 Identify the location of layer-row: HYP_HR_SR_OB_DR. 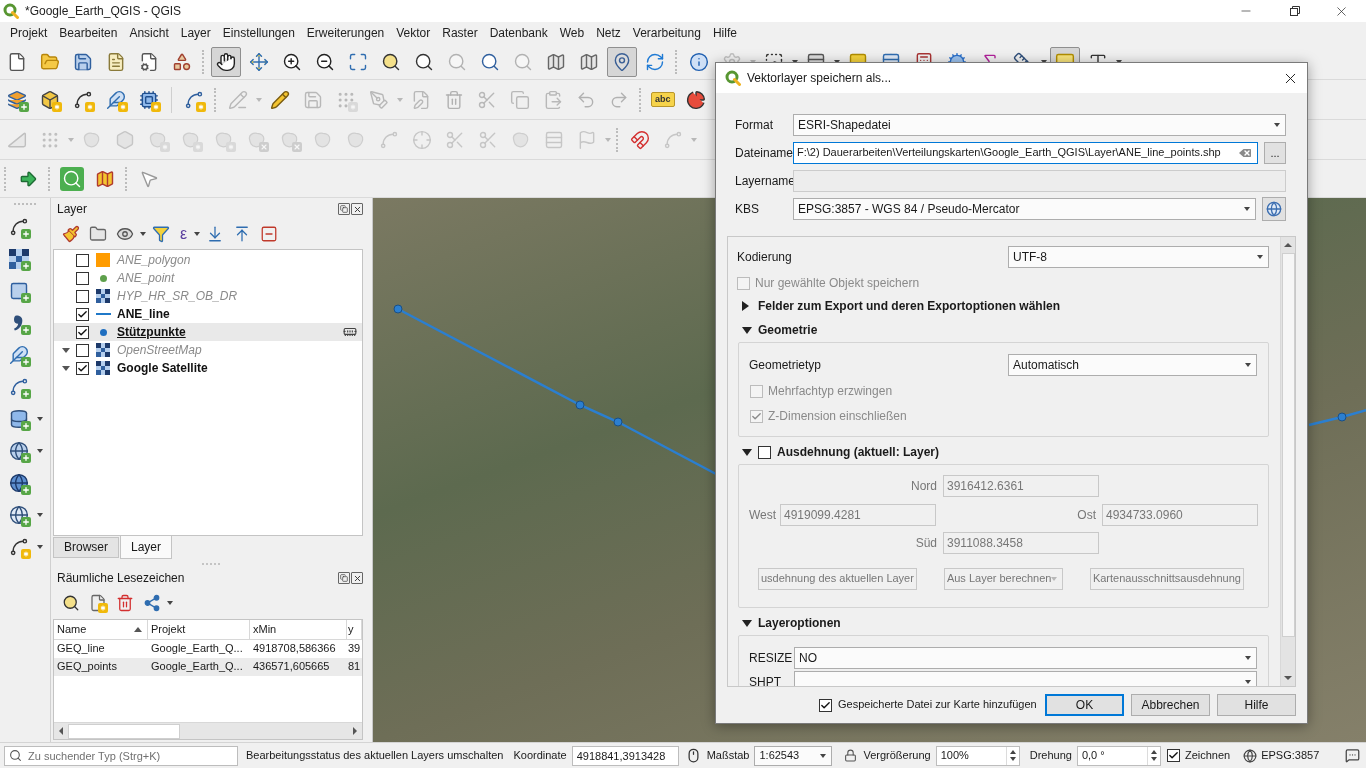
(208, 296).